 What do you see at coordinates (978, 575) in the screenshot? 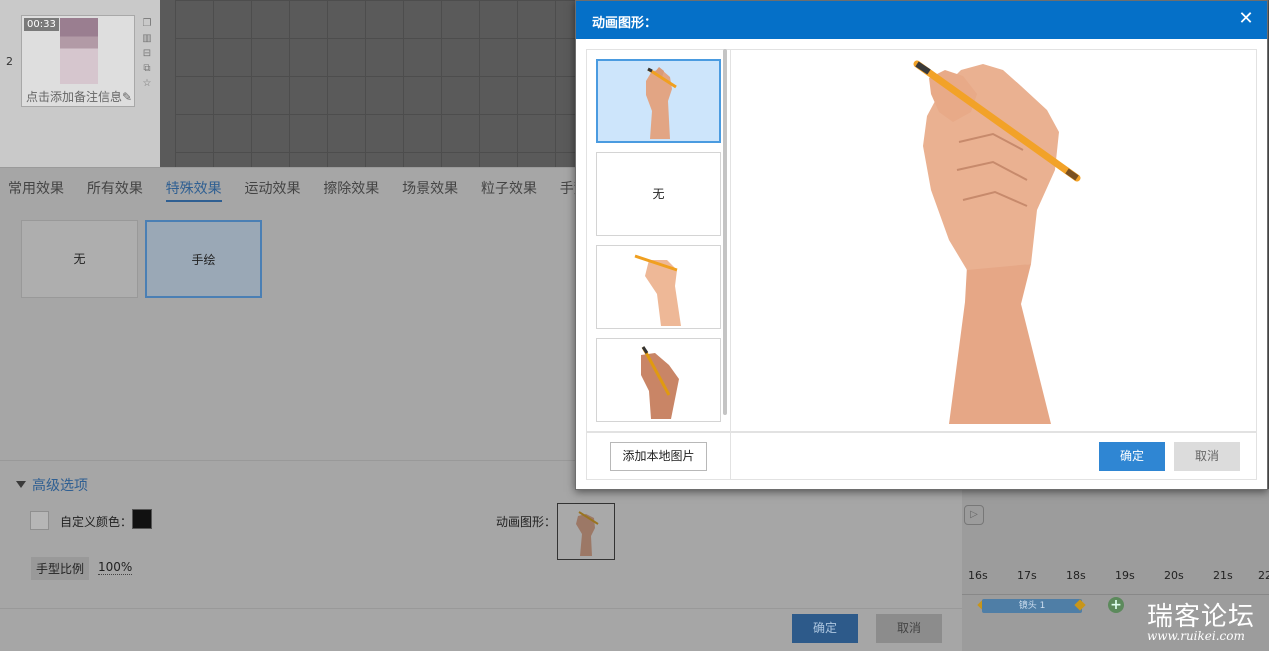
I see `tick-label: 16s` at bounding box center [978, 575].